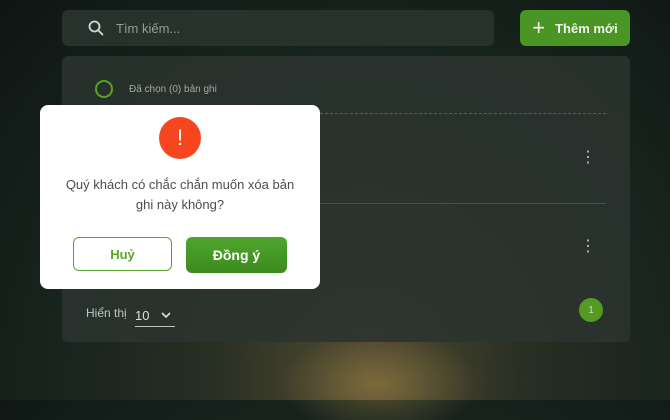 Image resolution: width=670 pixels, height=420 pixels. Describe the element at coordinates (180, 138) in the screenshot. I see `warning-icon: !` at that location.